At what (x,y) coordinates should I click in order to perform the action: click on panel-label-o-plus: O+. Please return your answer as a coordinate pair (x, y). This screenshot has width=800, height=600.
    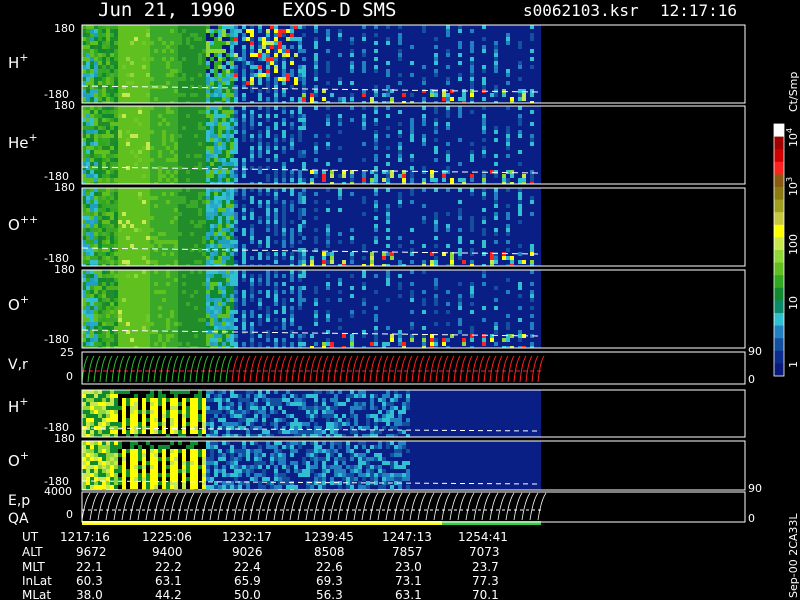
    Looking at the image, I should click on (18, 303).